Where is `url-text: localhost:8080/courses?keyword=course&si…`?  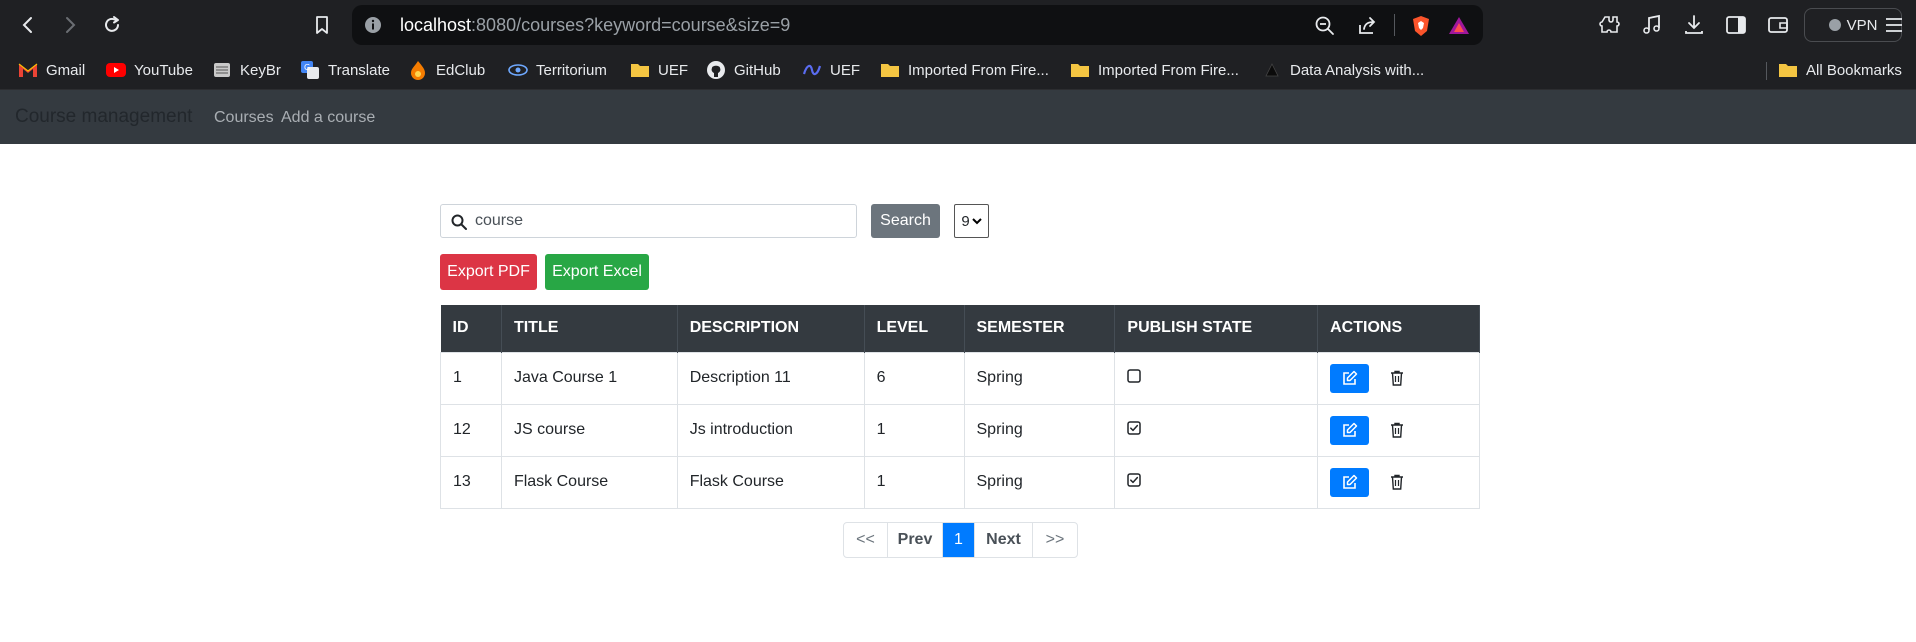
url-text: localhost:8080/courses?keyword=course&si… is located at coordinates (595, 25).